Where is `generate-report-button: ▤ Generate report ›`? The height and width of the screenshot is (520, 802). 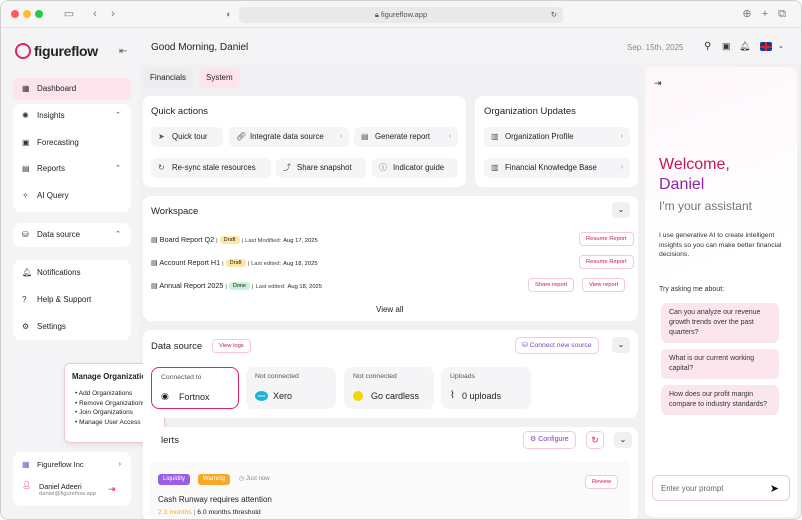 generate-report-button: ▤ Generate report › is located at coordinates (406, 137).